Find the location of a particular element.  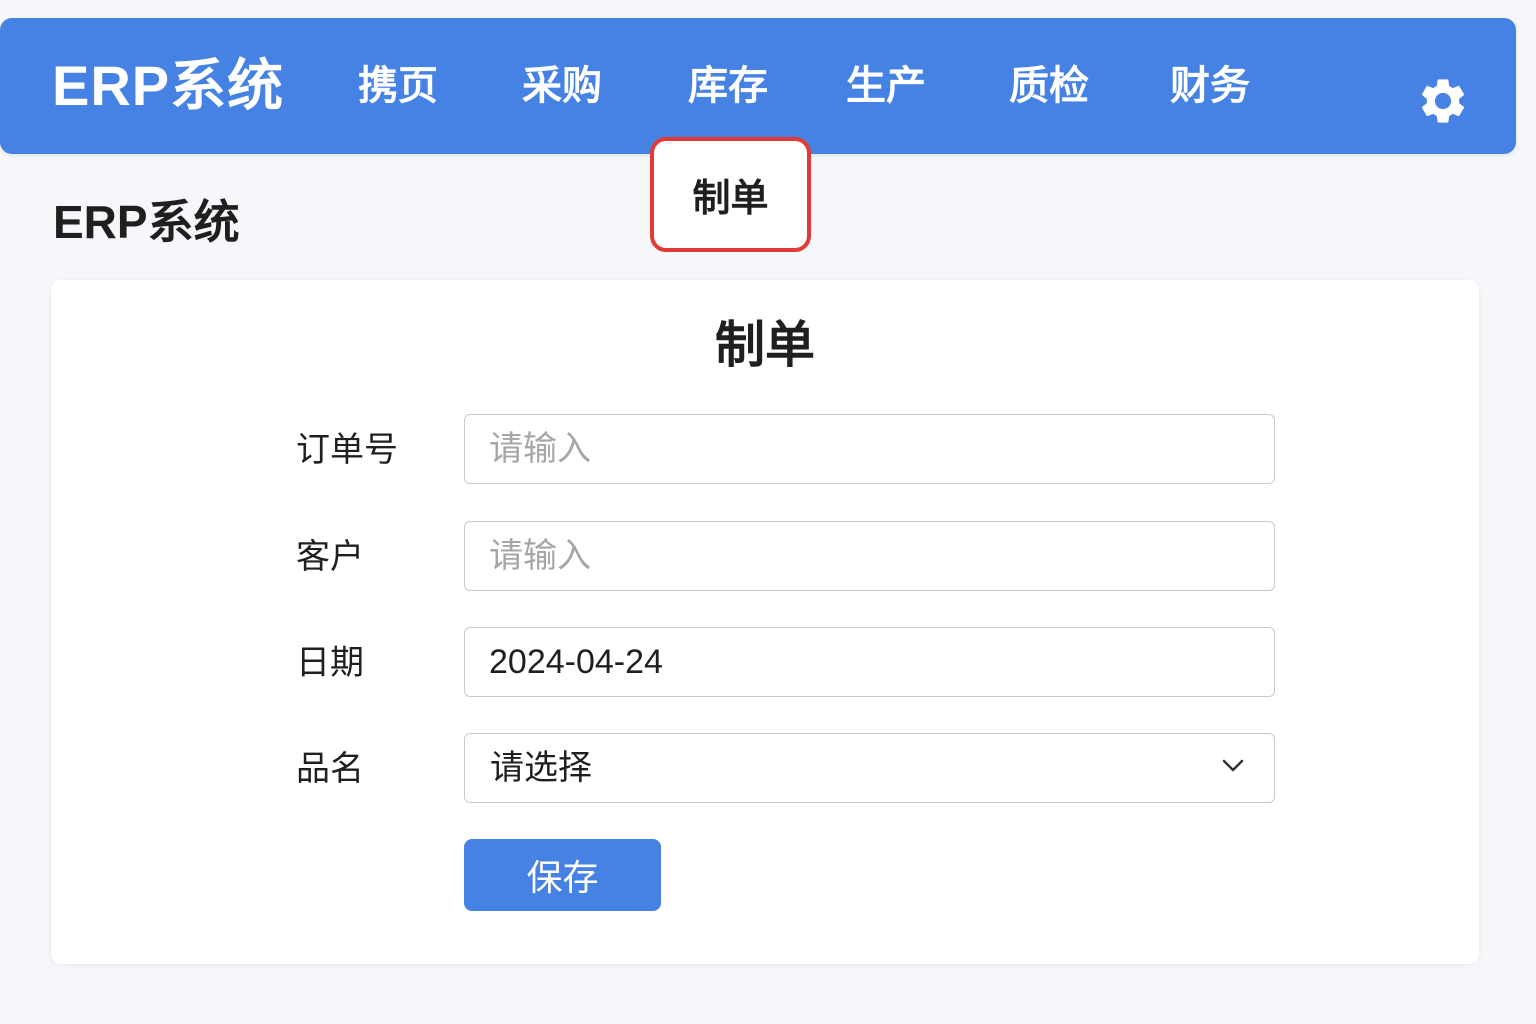

date-label: 日期 is located at coordinates (330, 663).